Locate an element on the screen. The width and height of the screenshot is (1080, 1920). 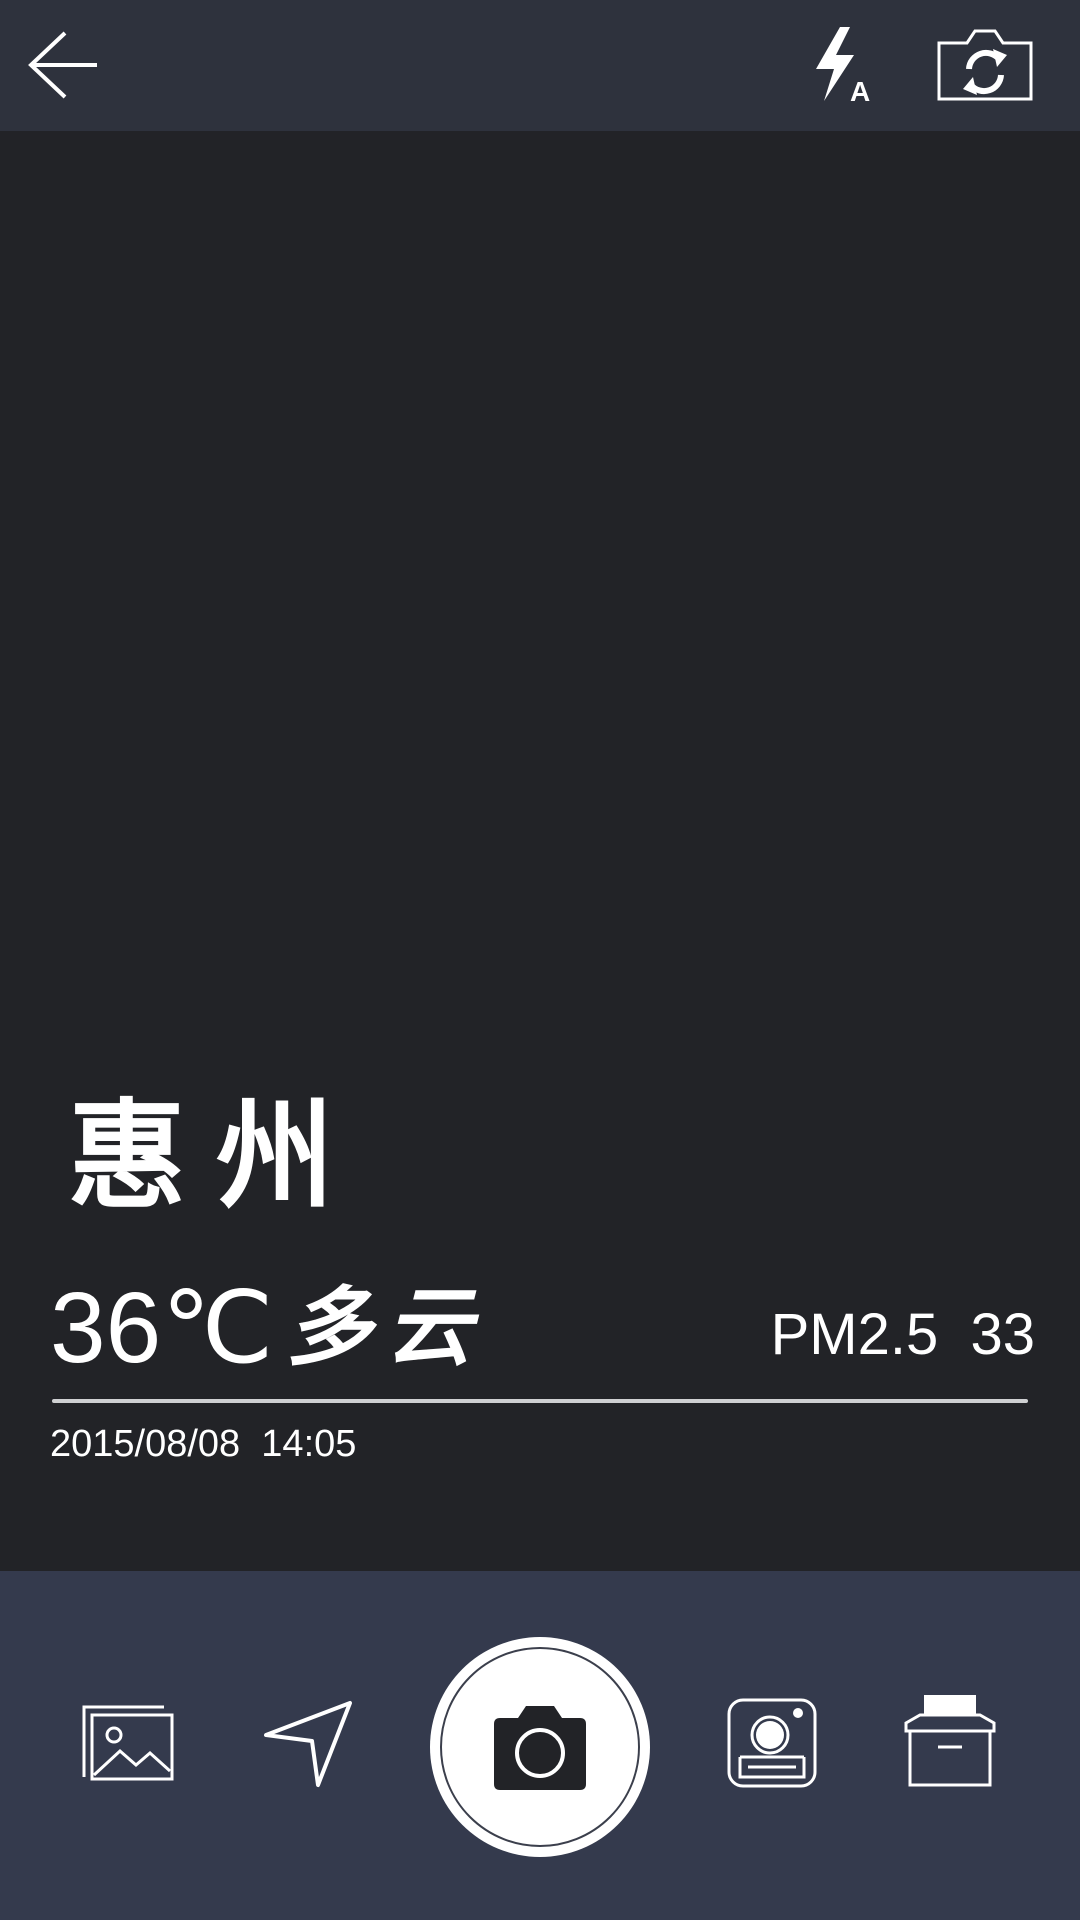
camera-switch-button is located at coordinates (985, 65).